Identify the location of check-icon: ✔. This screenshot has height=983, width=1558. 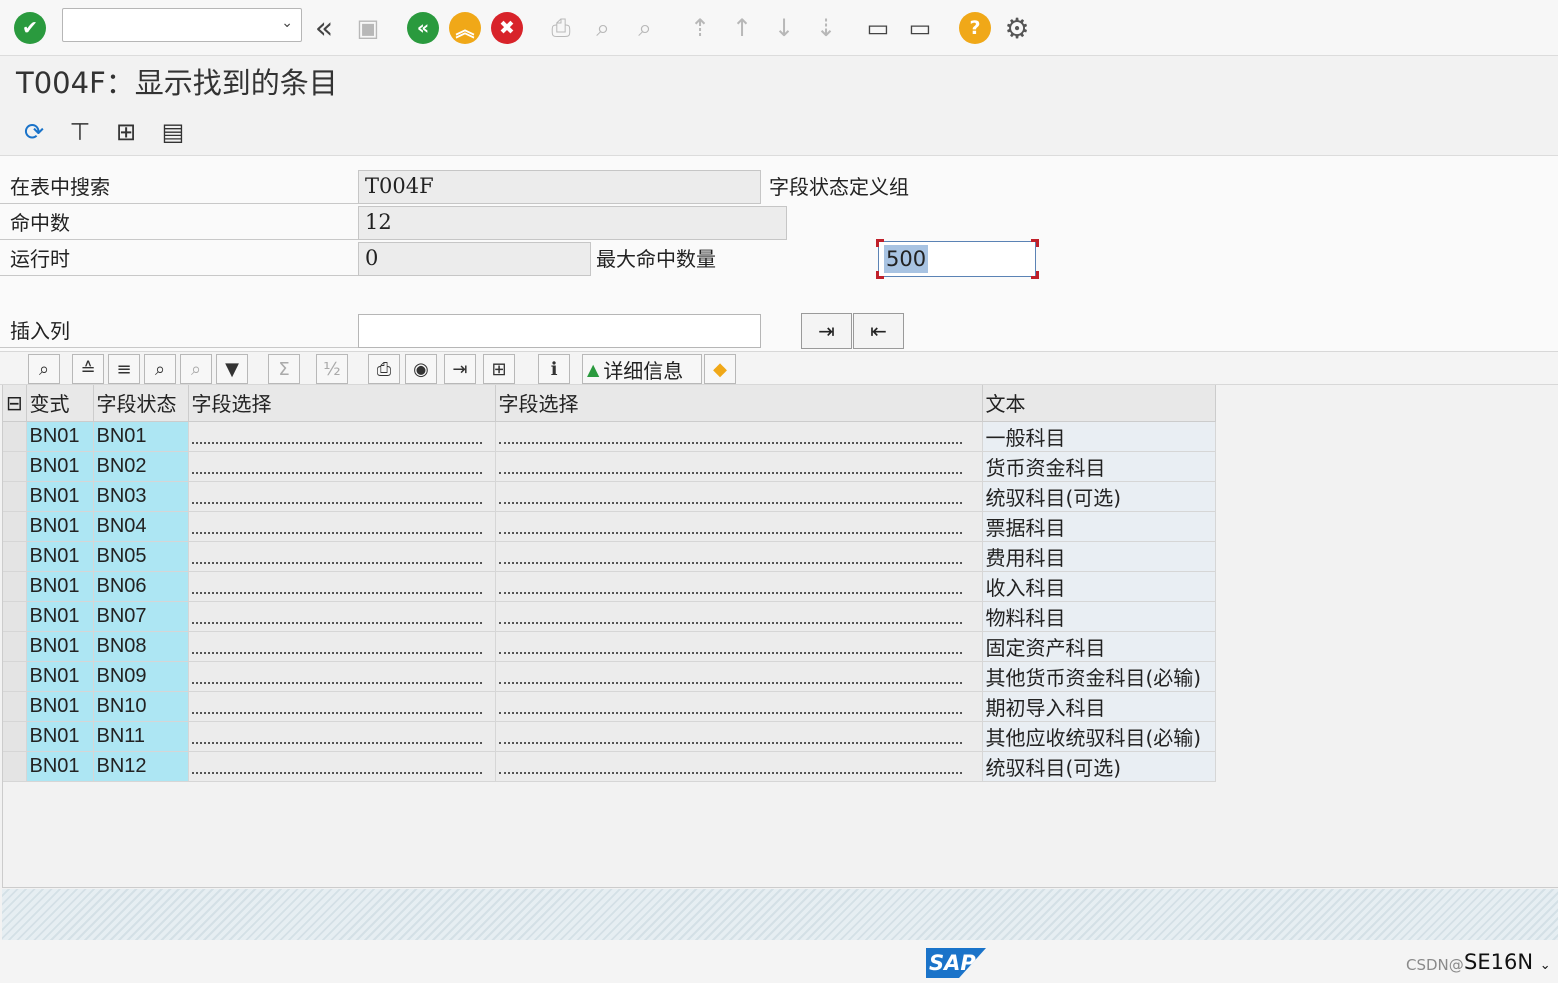
(30, 28).